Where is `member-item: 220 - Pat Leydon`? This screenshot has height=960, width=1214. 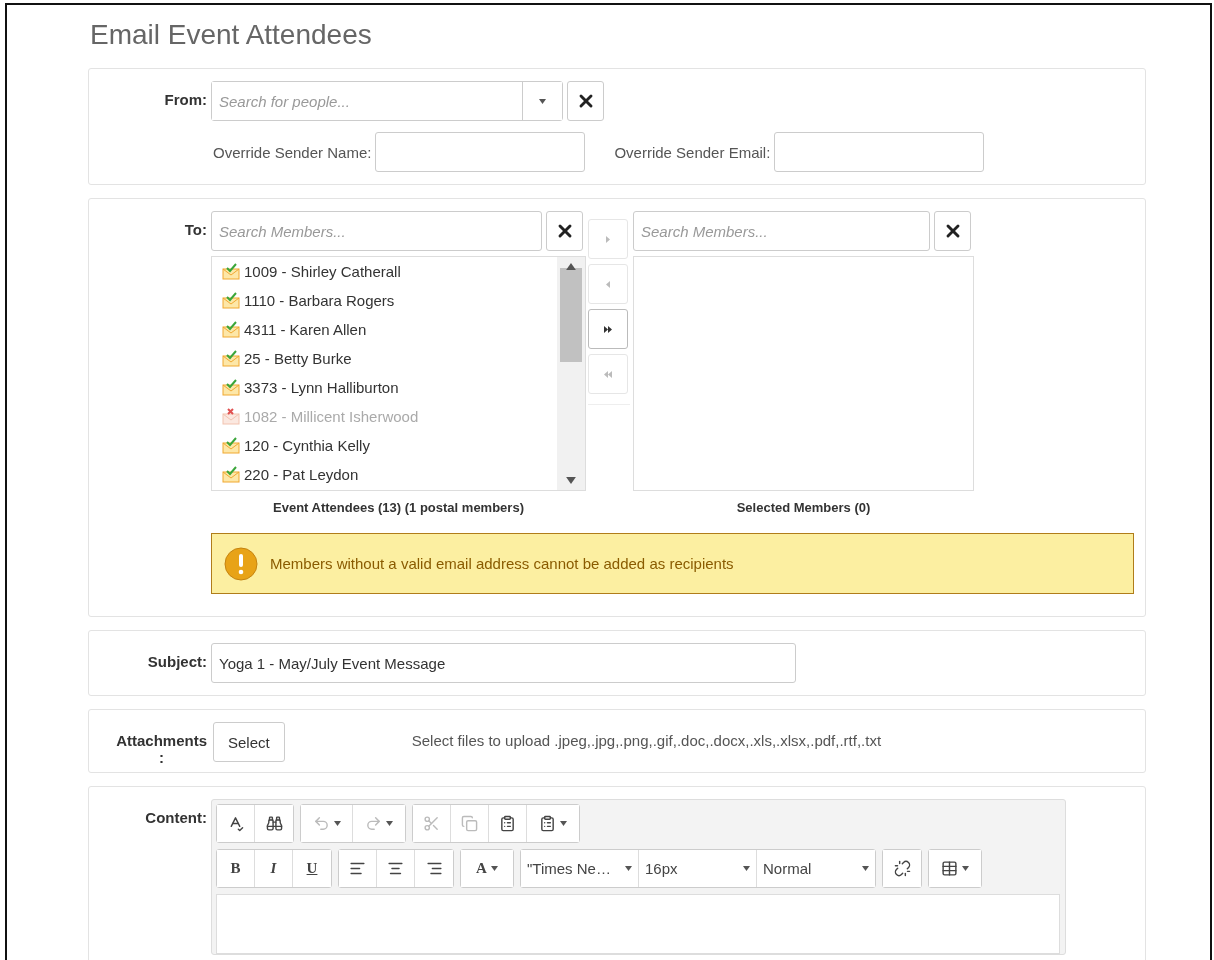
member-item: 220 - Pat Leydon is located at coordinates (389, 474).